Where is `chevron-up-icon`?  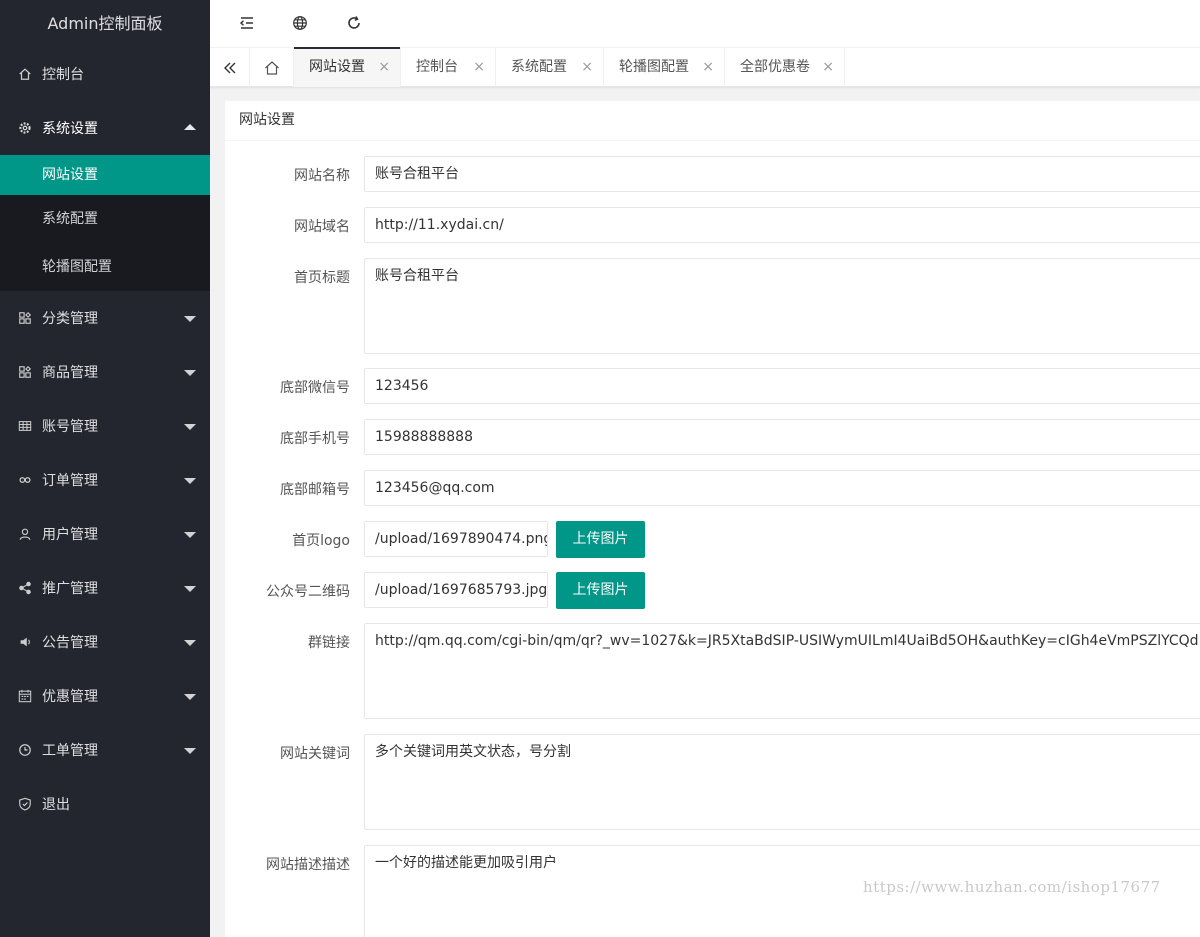
chevron-up-icon is located at coordinates (190, 127).